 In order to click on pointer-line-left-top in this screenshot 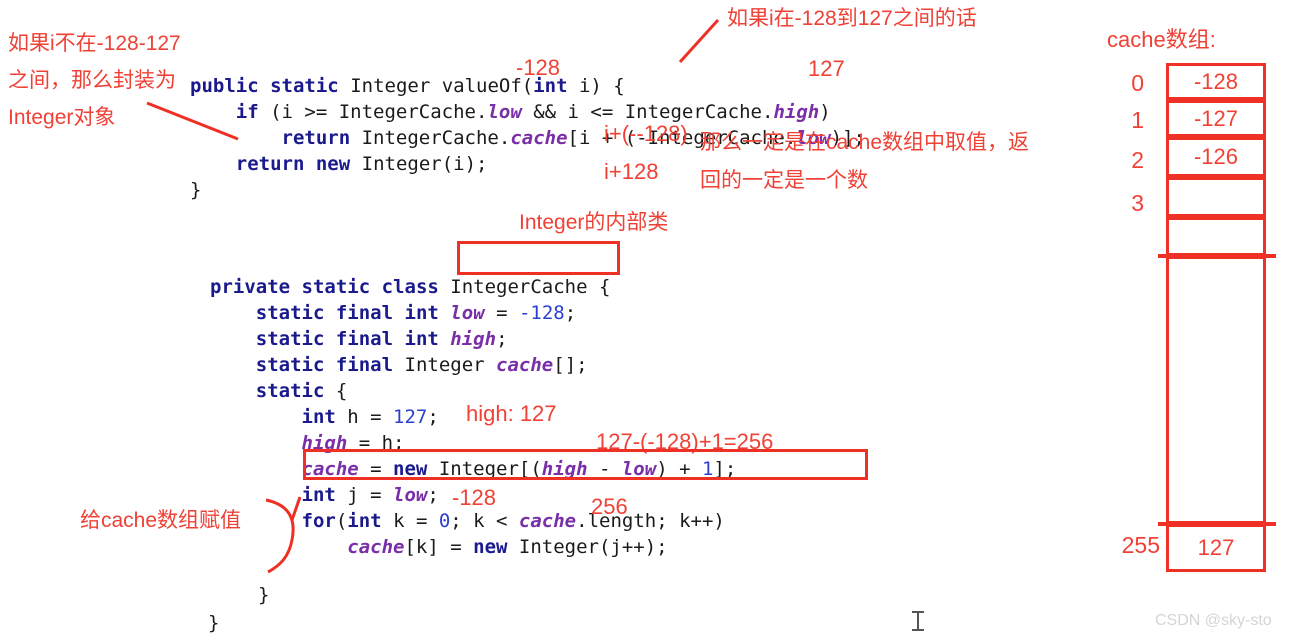, I will do `click(192, 121)`.